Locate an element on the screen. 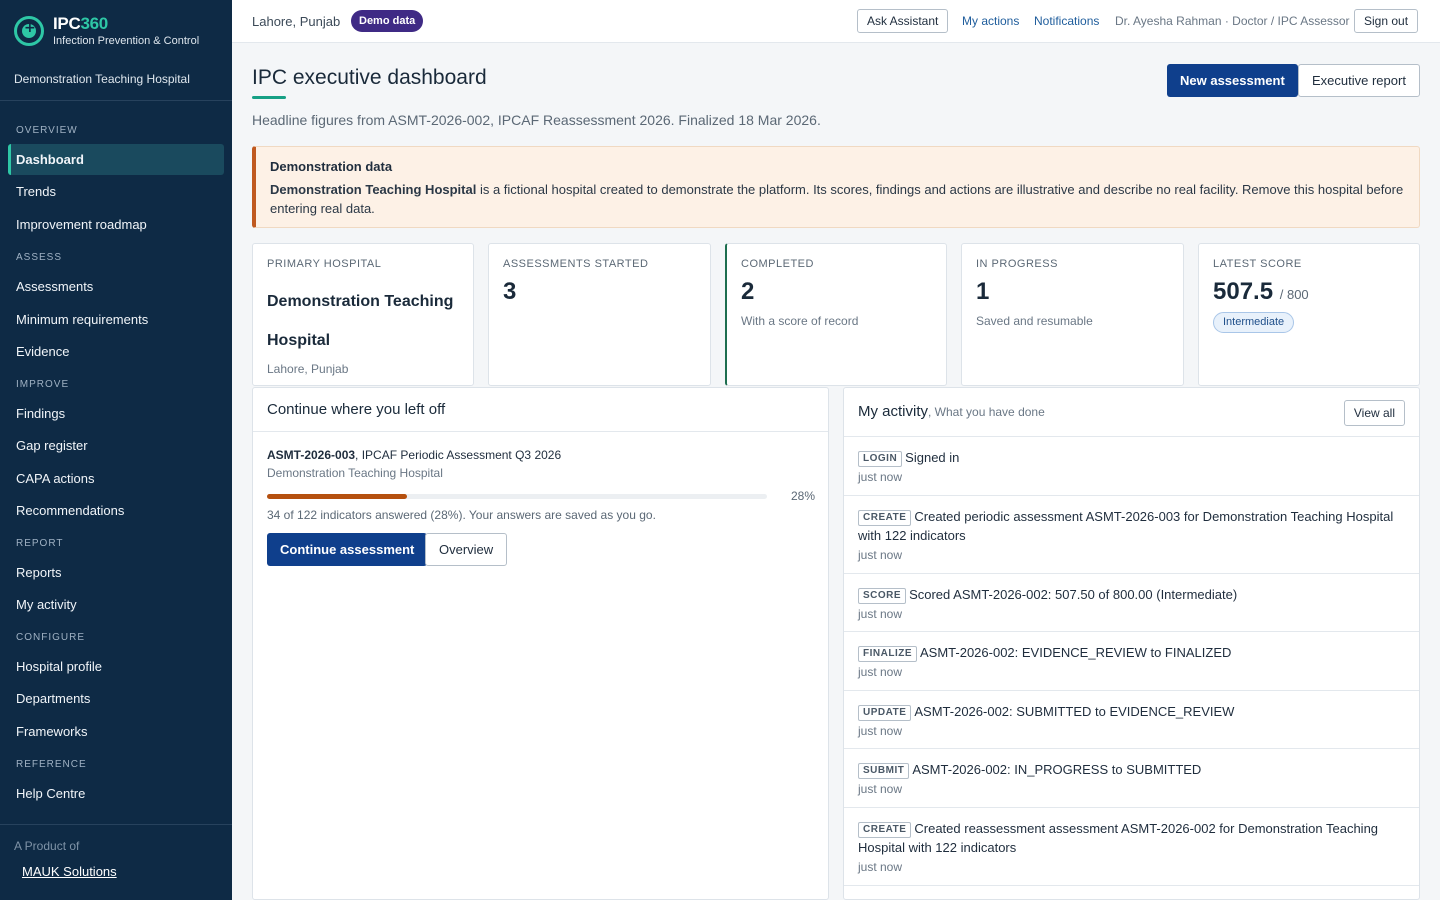 The image size is (1440, 900). card-value: 2 is located at coordinates (748, 291).